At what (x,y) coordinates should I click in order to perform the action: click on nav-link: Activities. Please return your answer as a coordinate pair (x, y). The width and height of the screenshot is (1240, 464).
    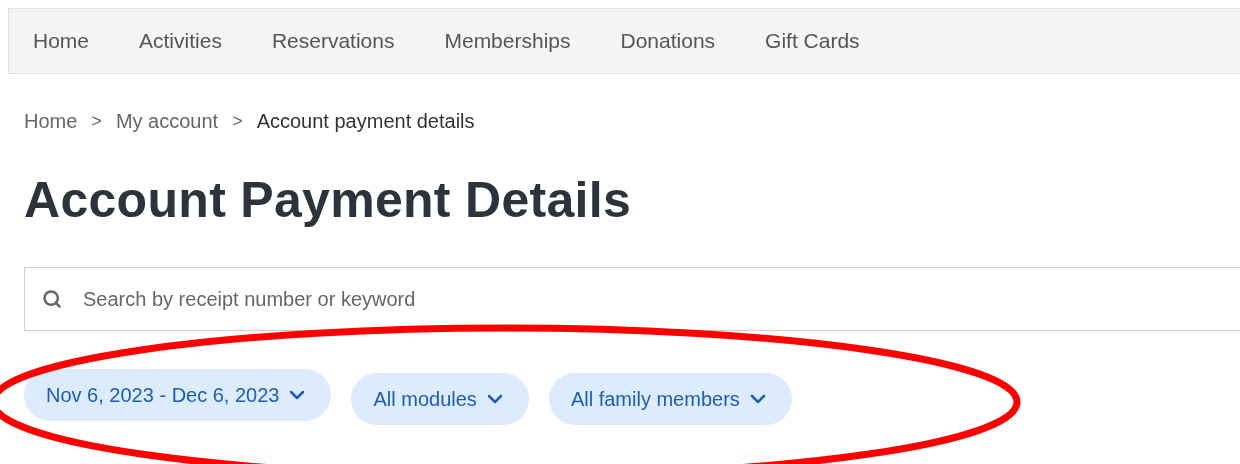
    Looking at the image, I should click on (180, 41).